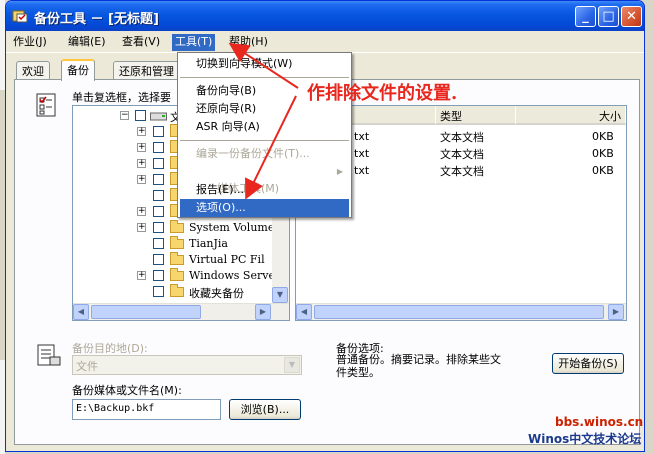  I want to click on tree-horizontal-scrollbar: ◀ ▶, so click(181, 311).